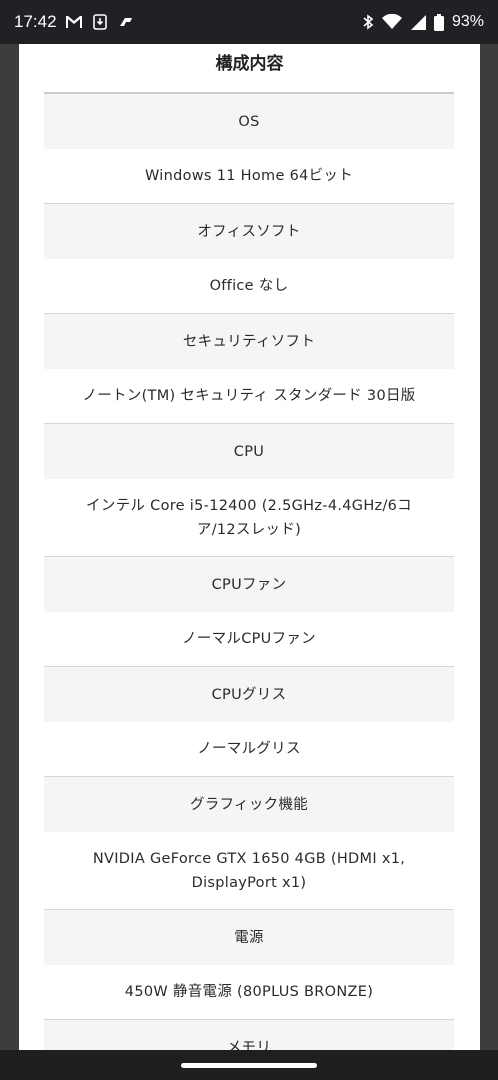 The width and height of the screenshot is (498, 1080). Describe the element at coordinates (35, 21) in the screenshot. I see `status-time: 17:42` at that location.